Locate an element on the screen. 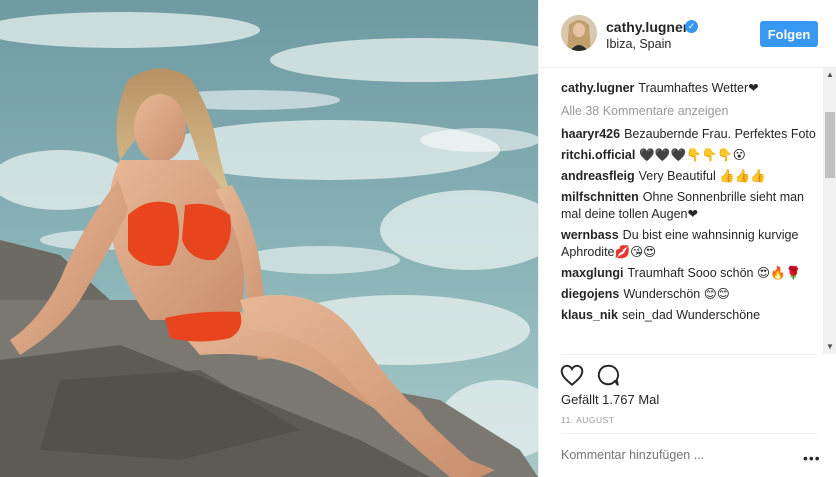 The width and height of the screenshot is (836, 477). comment-text: Traumhaft Sooo schön 😍🔥🌹 is located at coordinates (714, 273).